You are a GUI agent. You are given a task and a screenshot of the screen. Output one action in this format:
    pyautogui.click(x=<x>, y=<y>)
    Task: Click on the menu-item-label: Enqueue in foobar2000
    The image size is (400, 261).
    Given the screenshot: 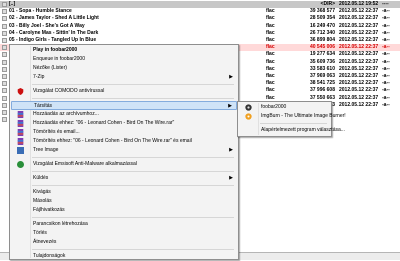 What is the action you would take?
    pyautogui.click(x=59, y=59)
    